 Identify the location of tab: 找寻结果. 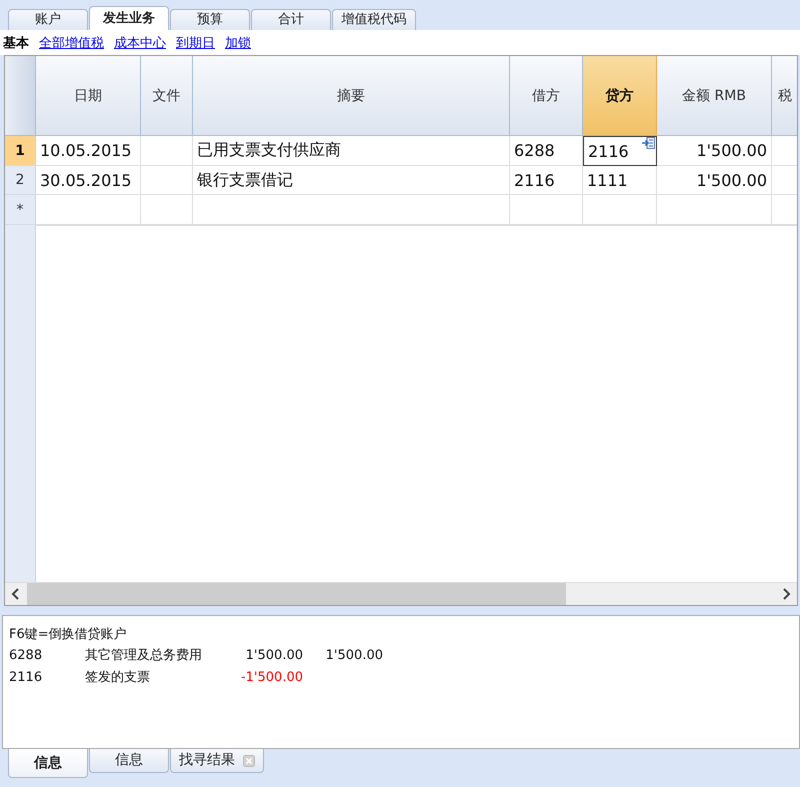
(217, 761).